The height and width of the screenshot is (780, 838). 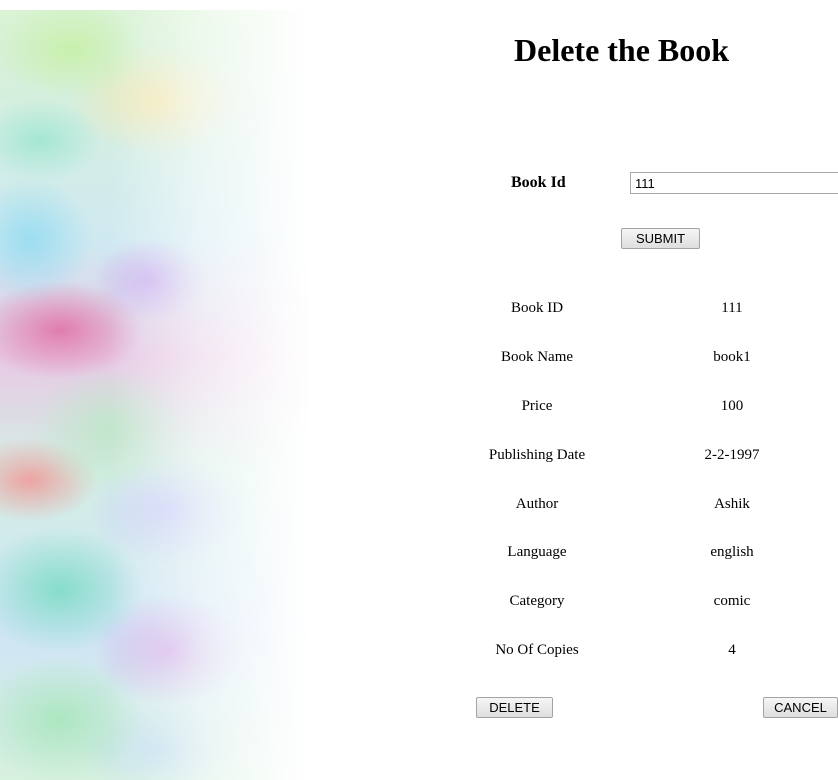 I want to click on detail-value: 4, so click(x=732, y=650).